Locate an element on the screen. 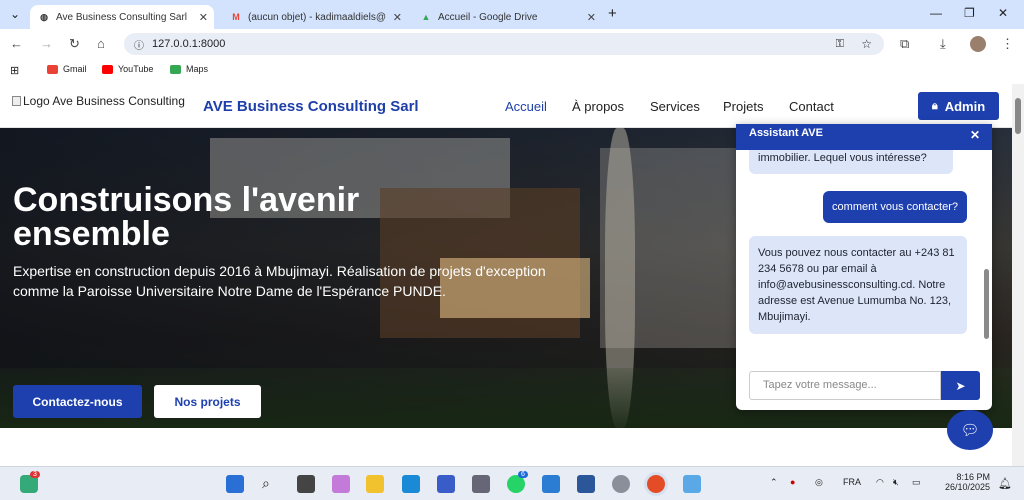 Image resolution: width=1024 pixels, height=500 pixels. page-scroll-thumb is located at coordinates (1018, 116).